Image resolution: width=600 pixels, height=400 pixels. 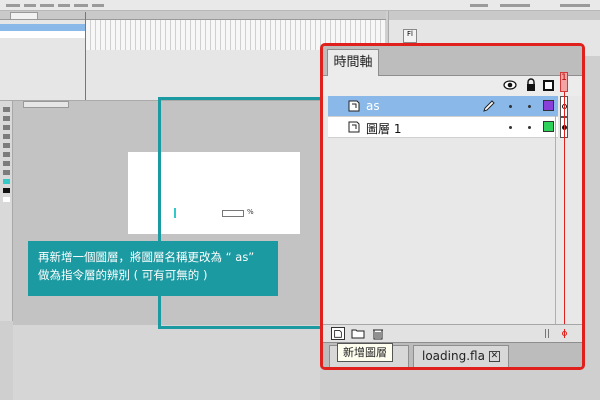 I want to click on timeline-footer, so click(x=452, y=333).